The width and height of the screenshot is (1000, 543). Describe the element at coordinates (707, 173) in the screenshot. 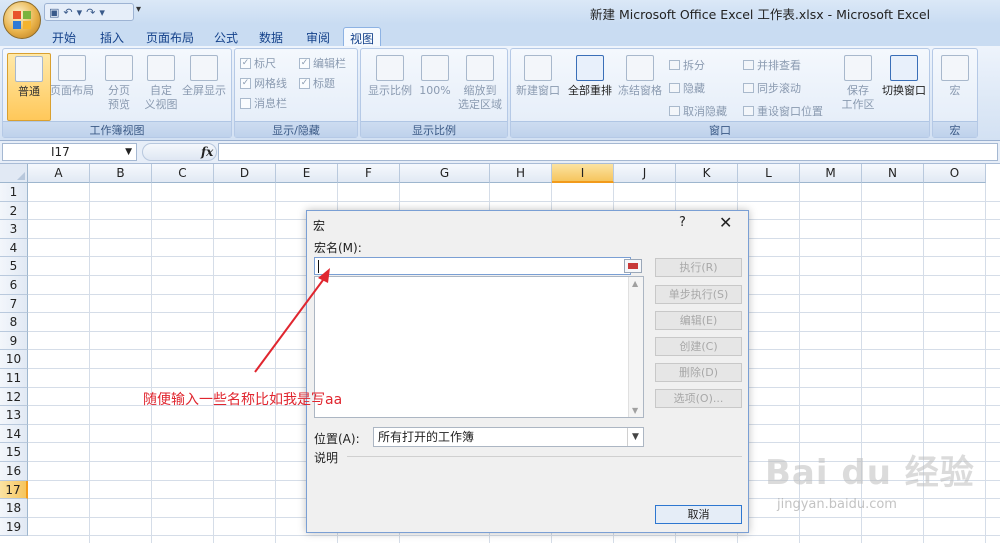

I see `column-header: K` at that location.